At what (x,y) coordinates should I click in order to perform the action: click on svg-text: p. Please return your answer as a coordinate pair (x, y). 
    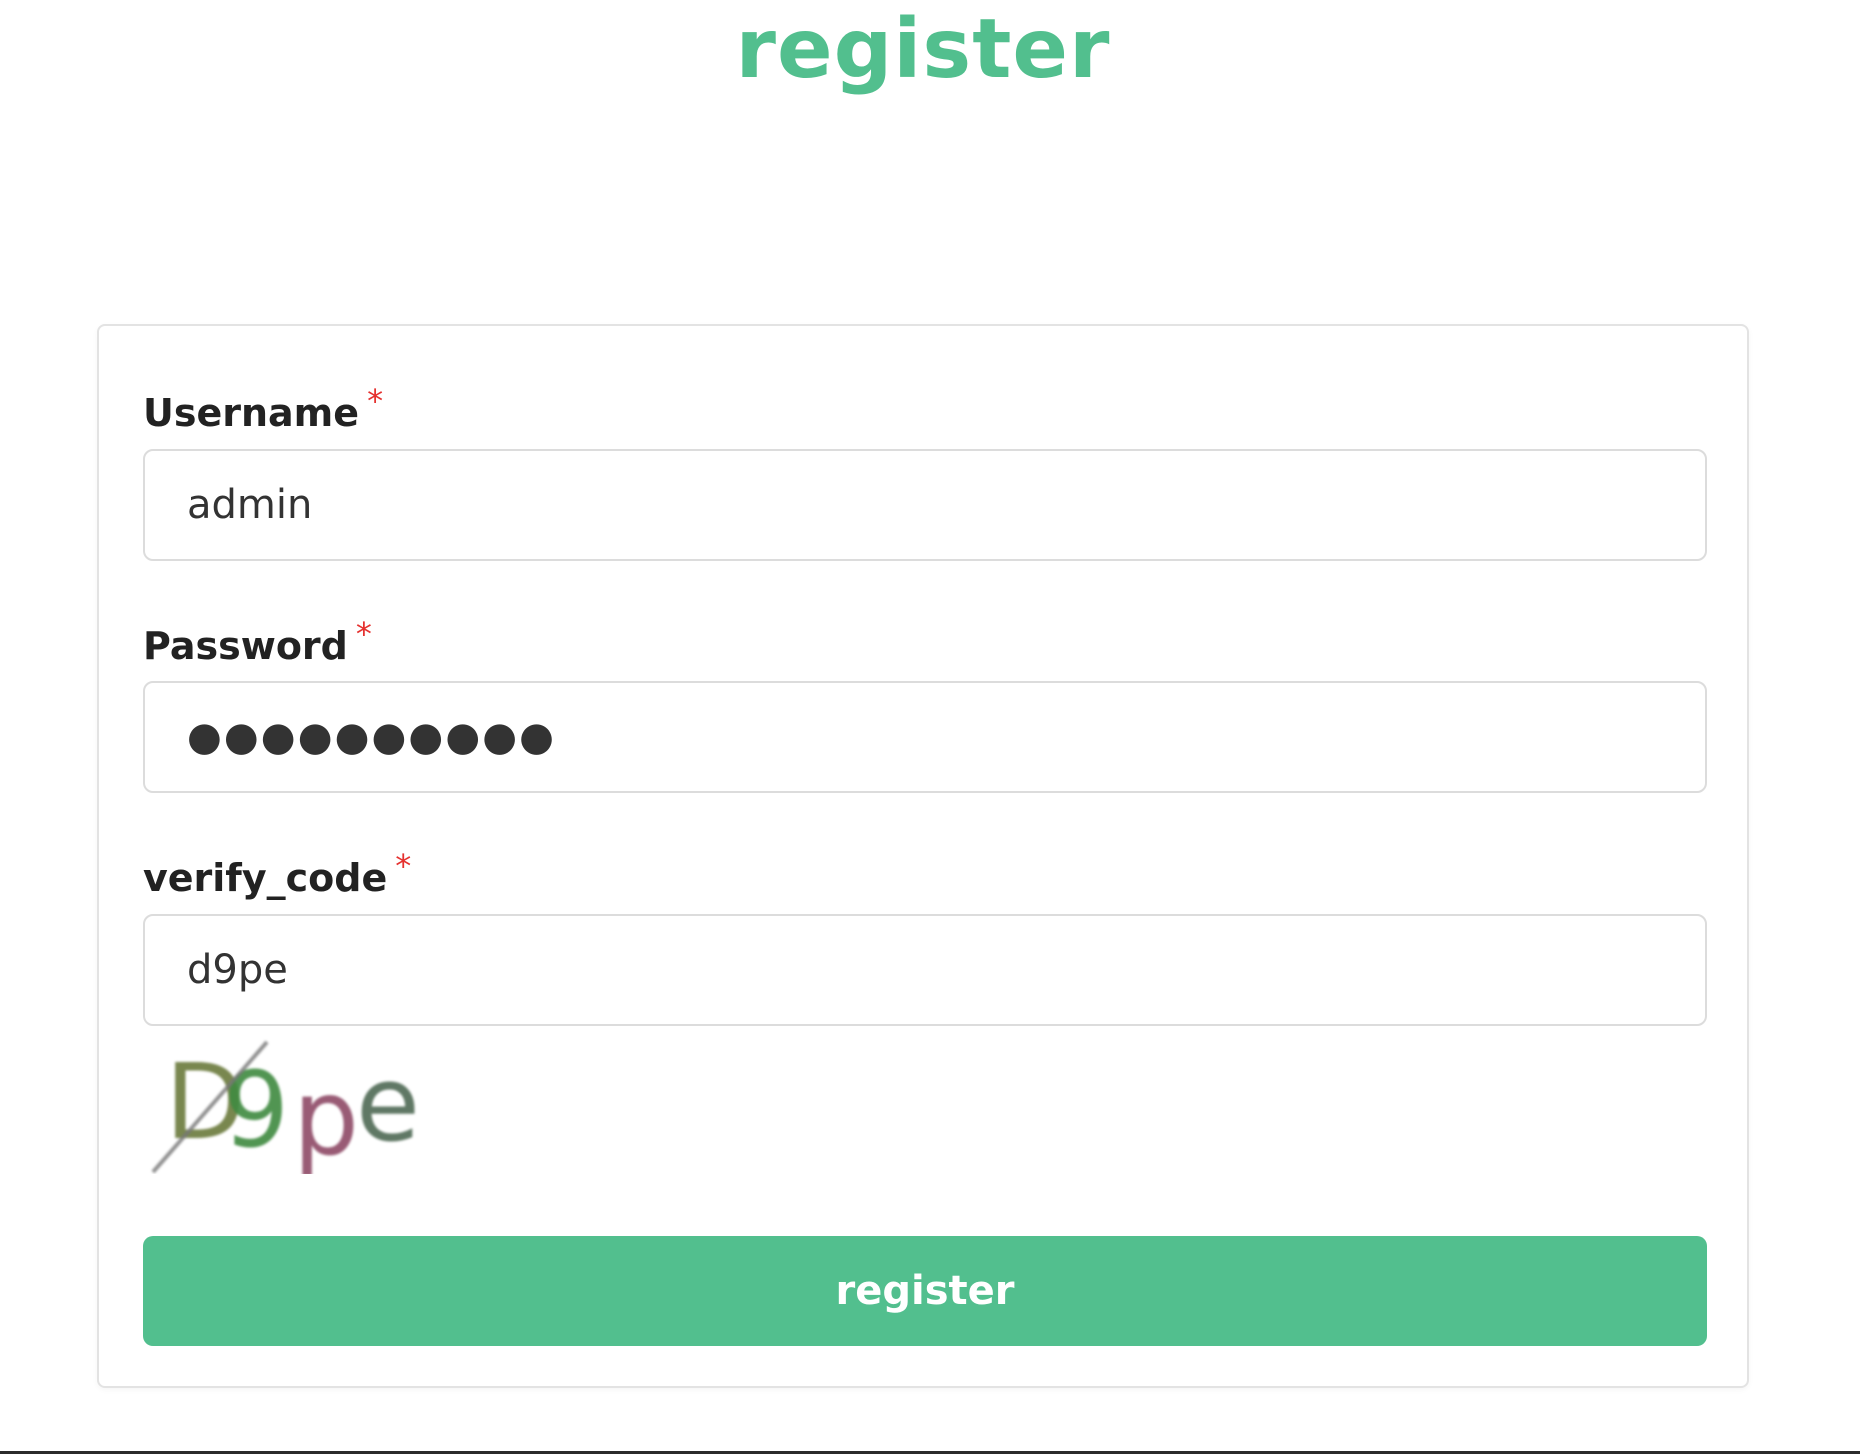
    Looking at the image, I should click on (326, 1115).